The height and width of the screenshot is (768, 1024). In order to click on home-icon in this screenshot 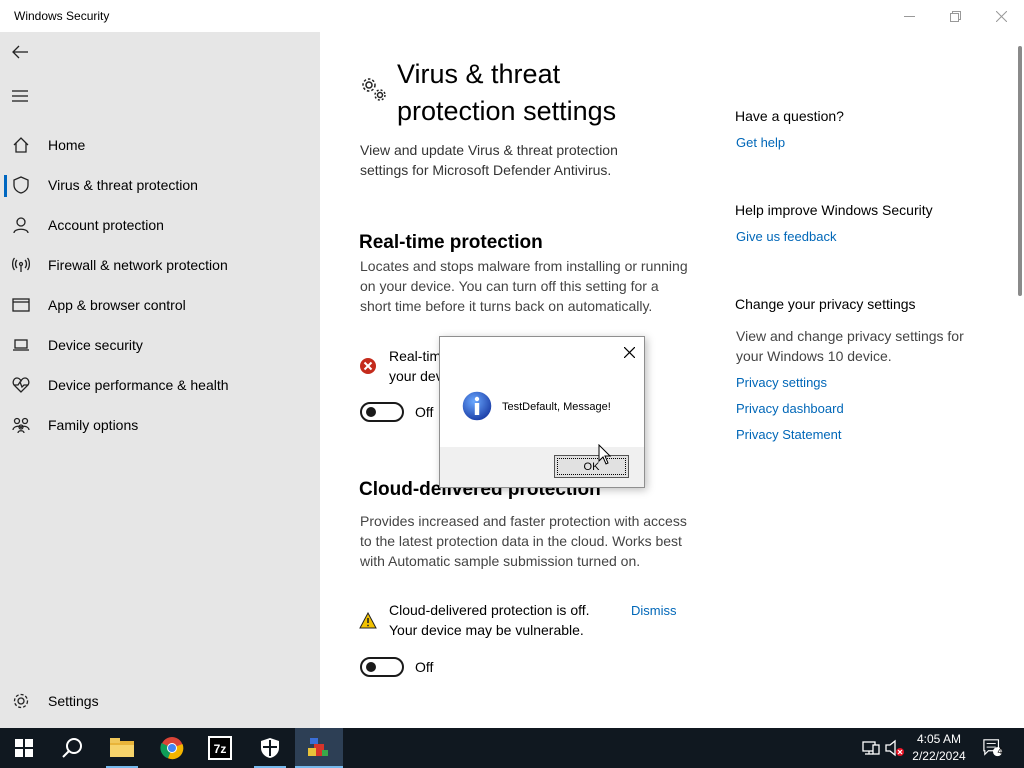, I will do `click(21, 145)`.